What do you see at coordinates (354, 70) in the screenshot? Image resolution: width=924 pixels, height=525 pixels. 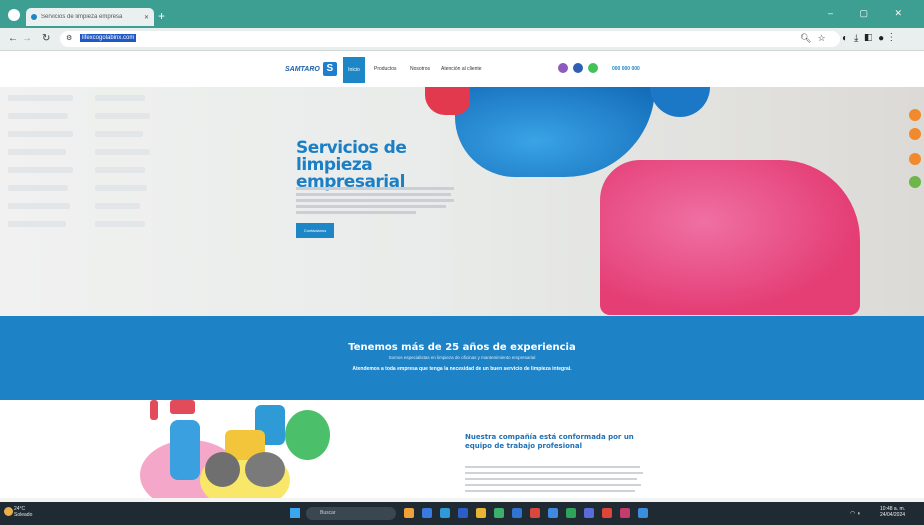 I see `nav-item-home: Inicio` at bounding box center [354, 70].